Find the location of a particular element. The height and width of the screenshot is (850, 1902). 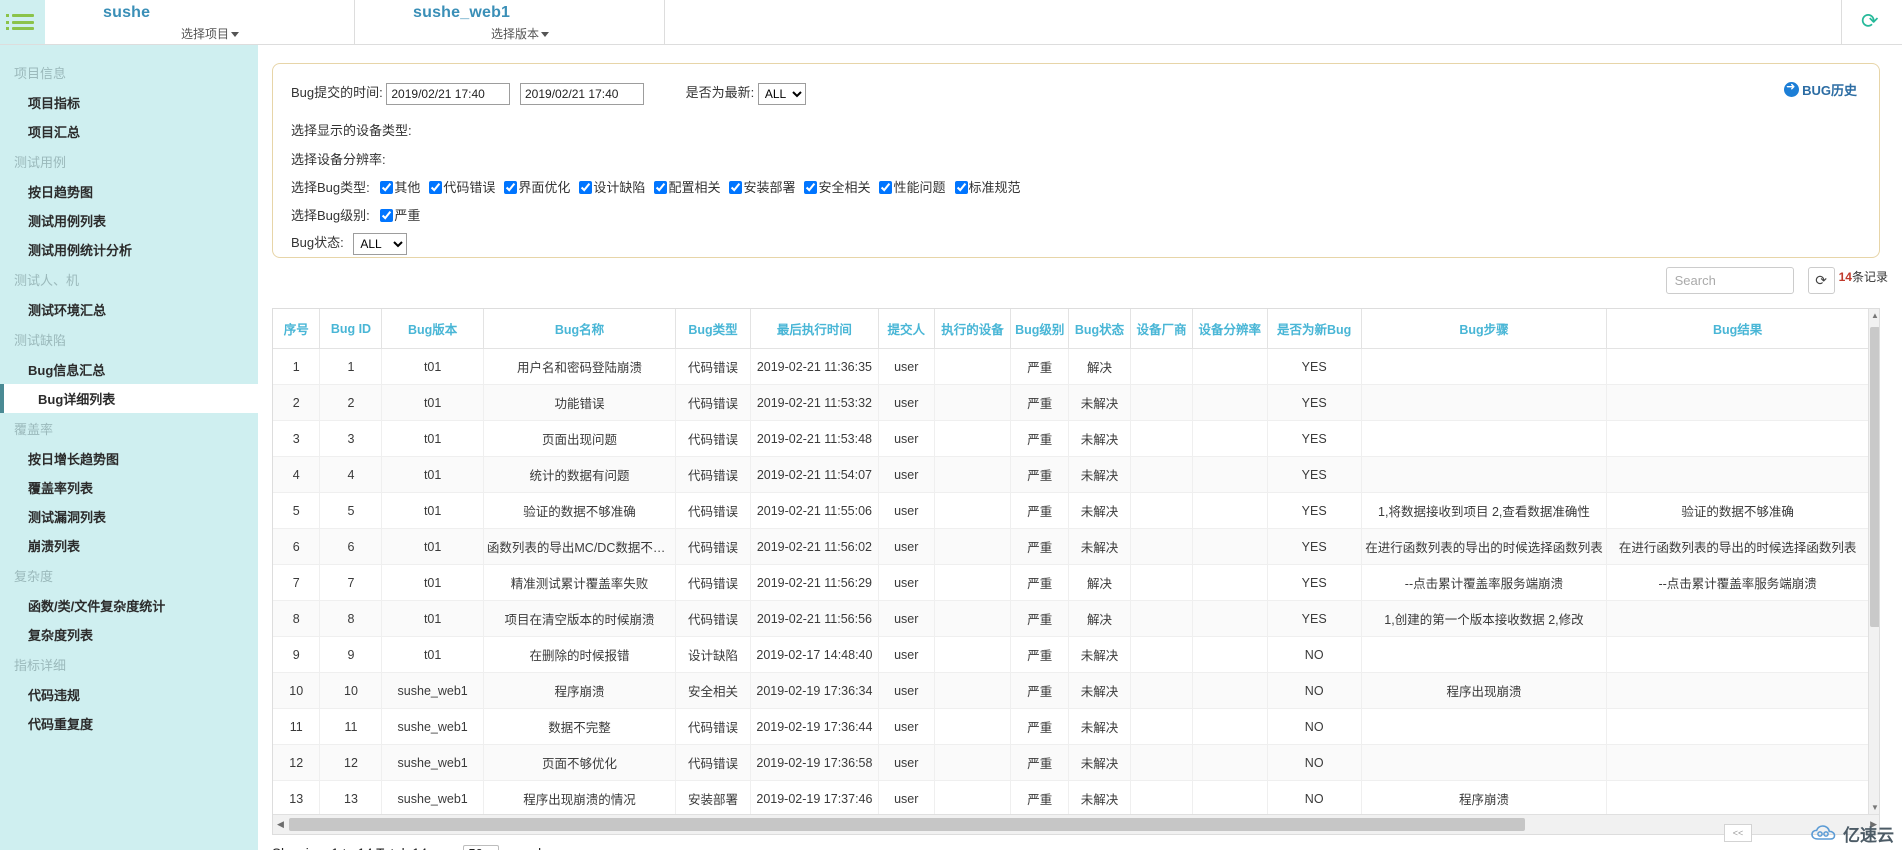

filter-row-bug-level: 选择Bug级别: 严重 is located at coordinates (360, 214).